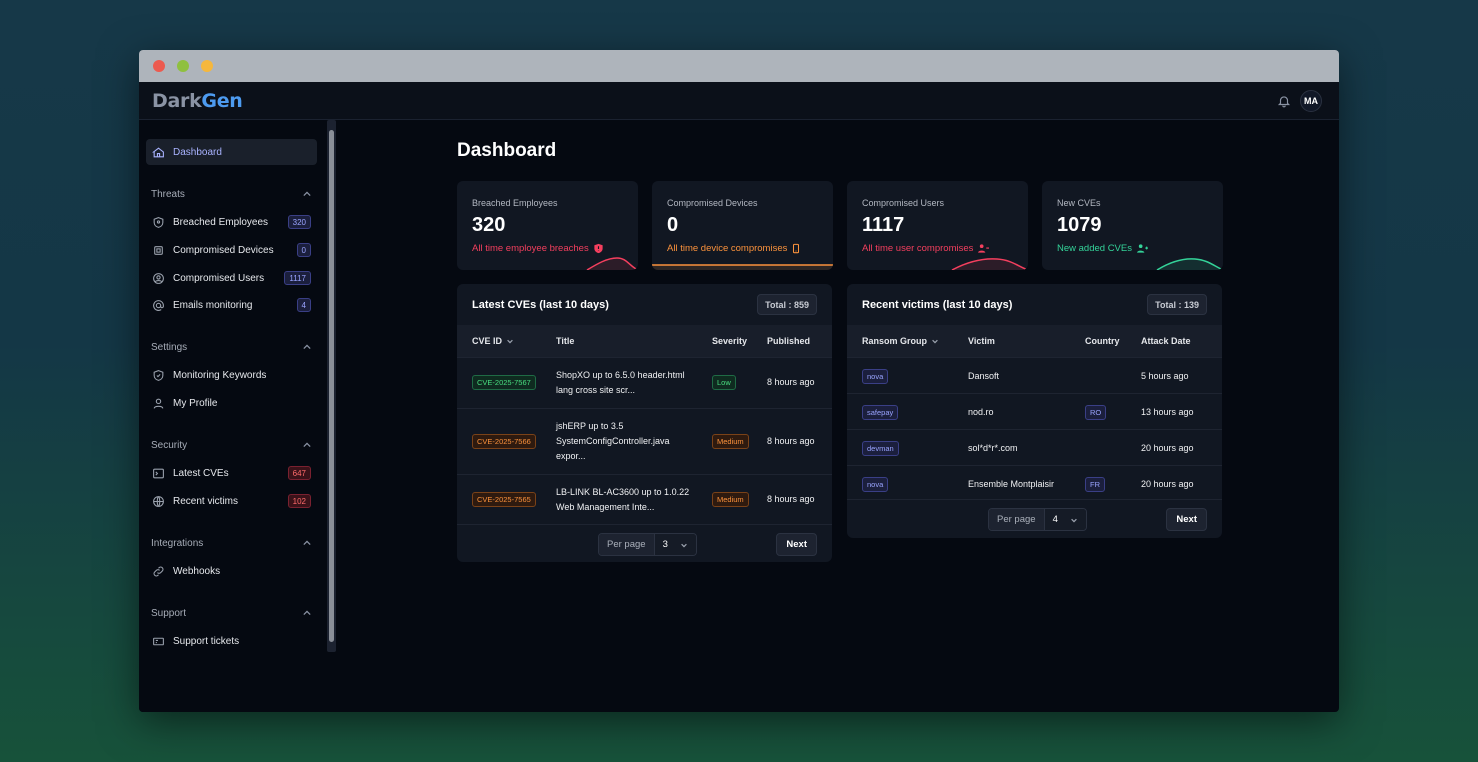 The image size is (1478, 762). I want to click on stat-label: Breached Employees, so click(515, 203).